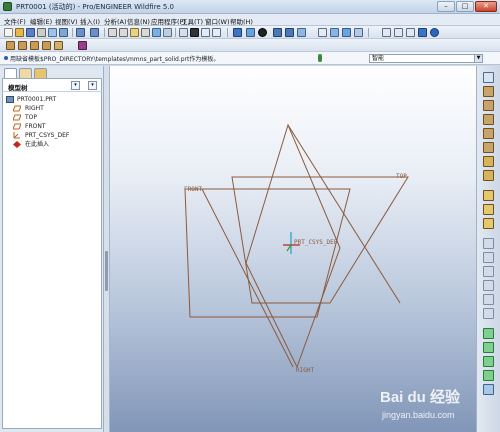 This screenshot has width=500, height=432. I want to click on curve-icon, so click(488, 119).